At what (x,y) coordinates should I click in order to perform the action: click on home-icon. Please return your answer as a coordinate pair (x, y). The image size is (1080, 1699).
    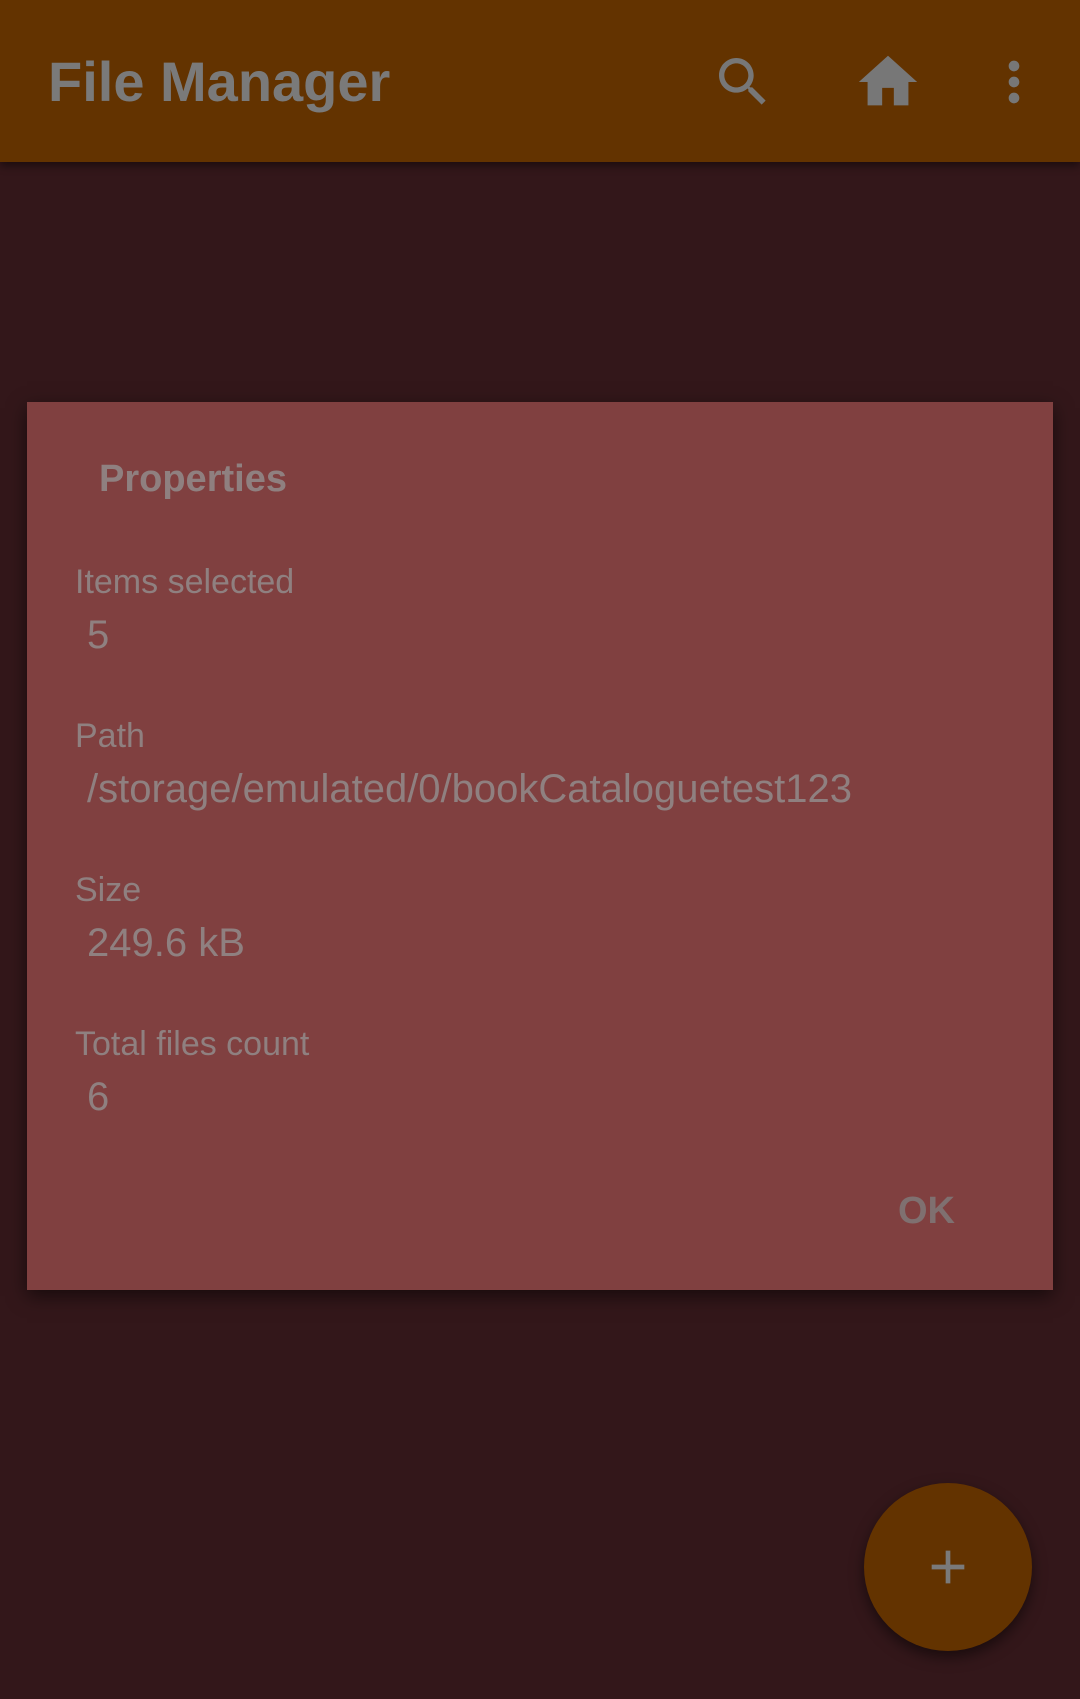
    Looking at the image, I should click on (888, 82).